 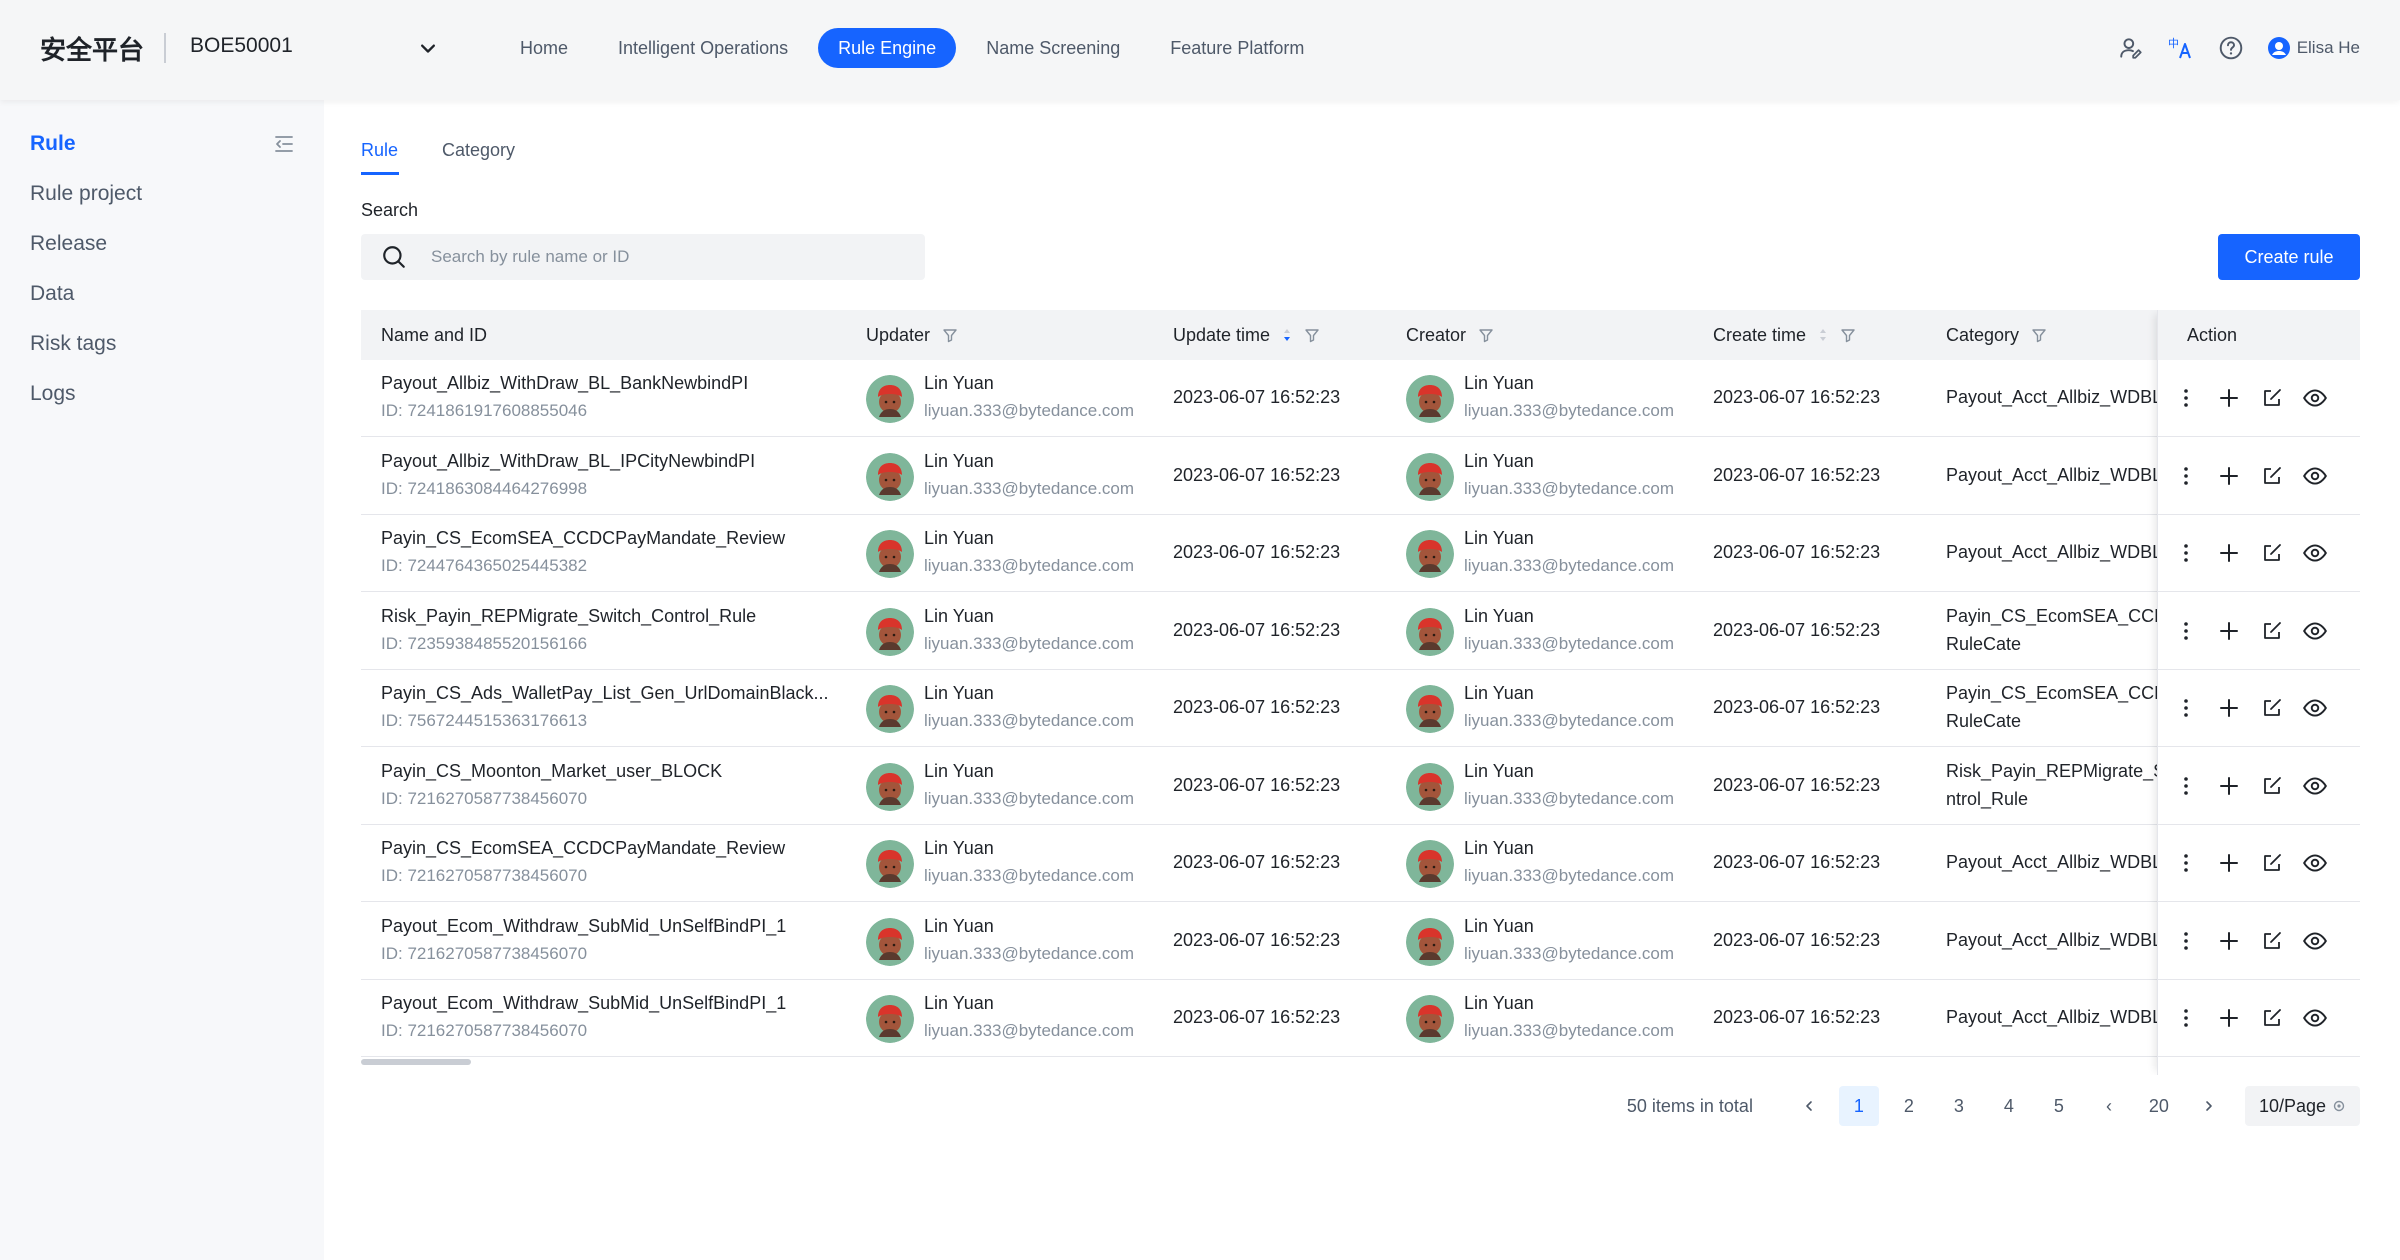 What do you see at coordinates (2159, 1106) in the screenshot?
I see `page-last: 20` at bounding box center [2159, 1106].